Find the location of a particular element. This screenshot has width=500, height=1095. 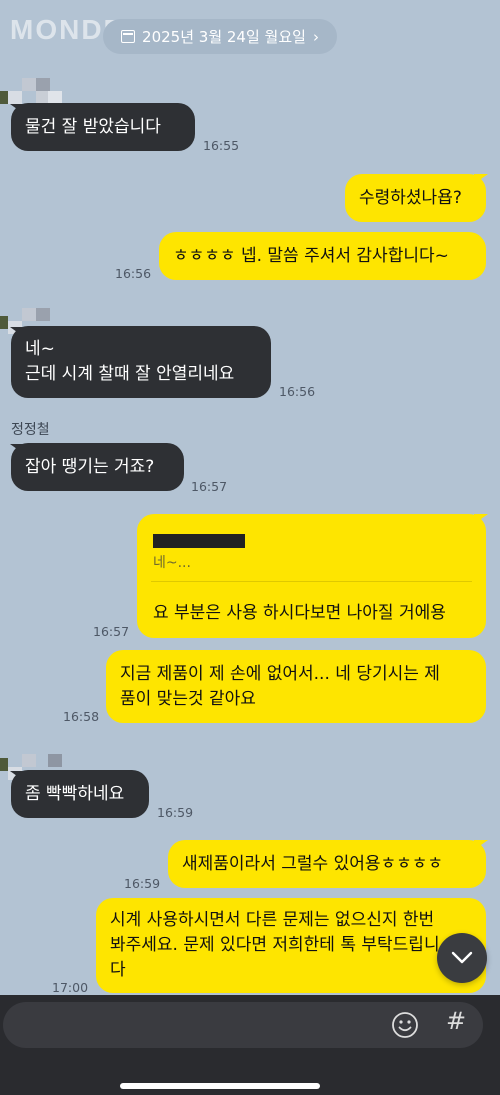

message-time: 17:00 is located at coordinates (70, 987).